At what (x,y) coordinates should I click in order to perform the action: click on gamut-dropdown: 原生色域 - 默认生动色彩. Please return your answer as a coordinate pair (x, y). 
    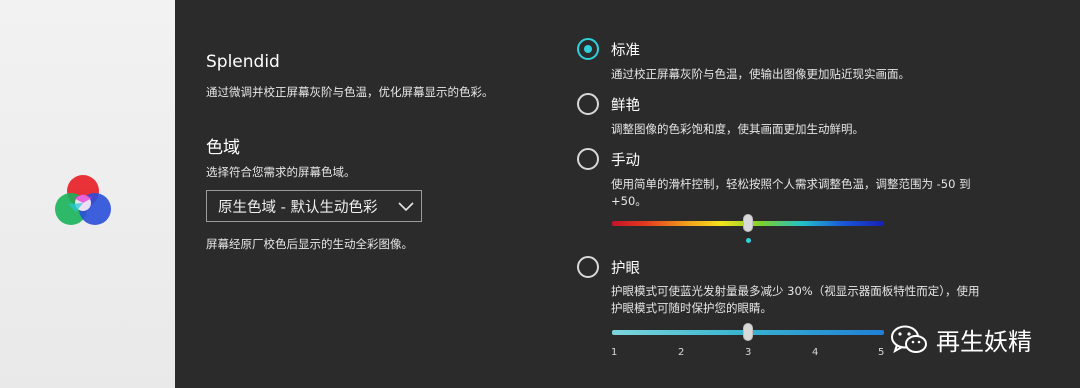
    Looking at the image, I should click on (314, 206).